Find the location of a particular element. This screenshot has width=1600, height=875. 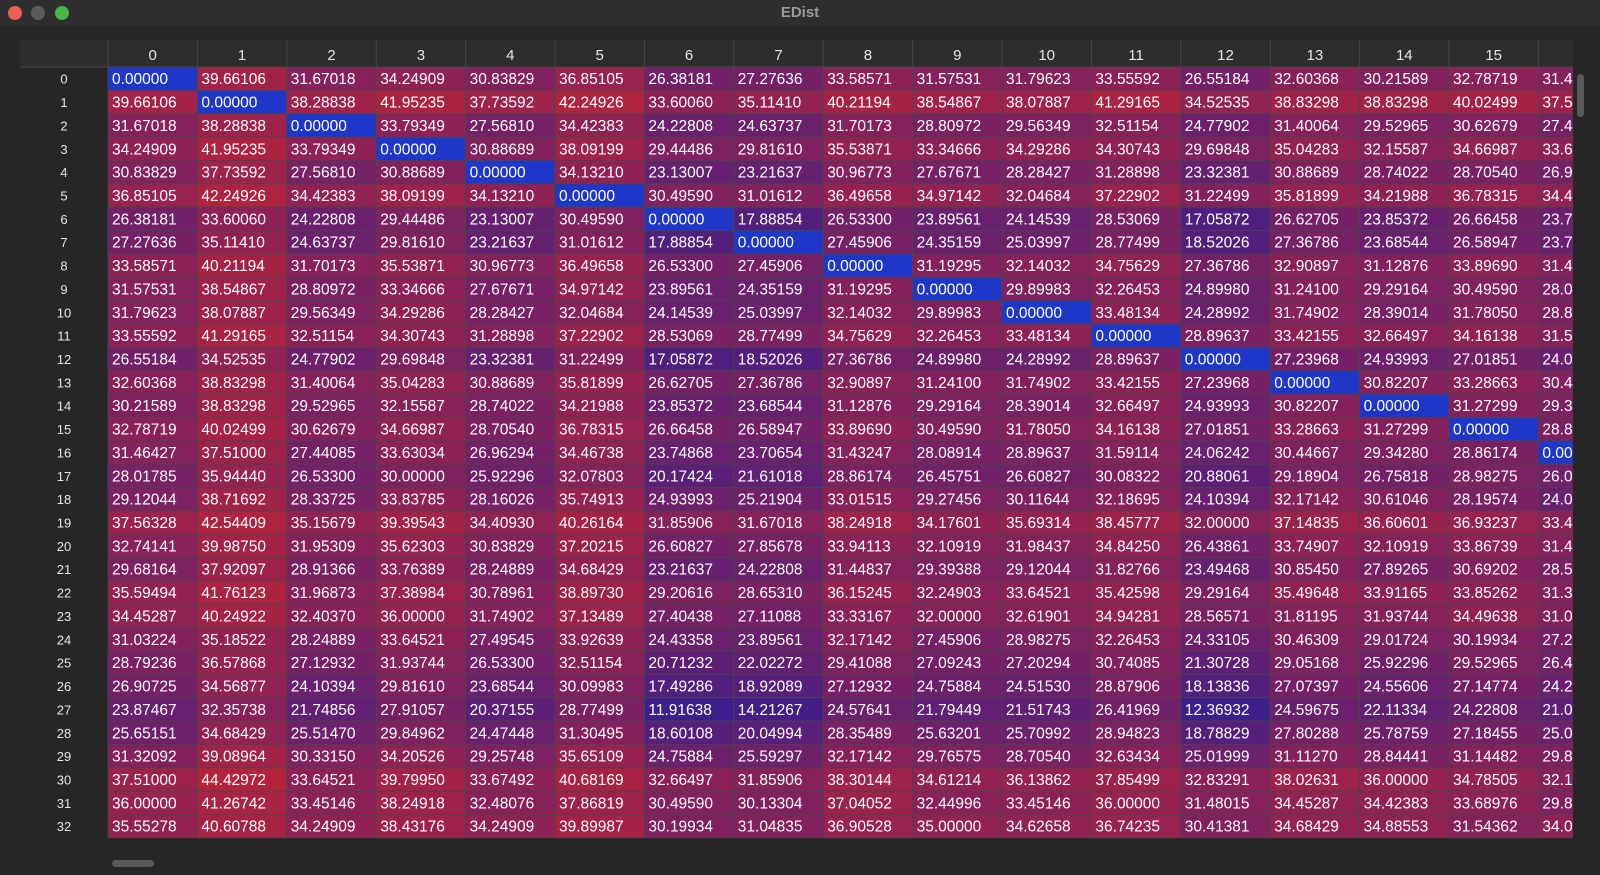

table-cell-value: 26.41969 is located at coordinates (1127, 710).